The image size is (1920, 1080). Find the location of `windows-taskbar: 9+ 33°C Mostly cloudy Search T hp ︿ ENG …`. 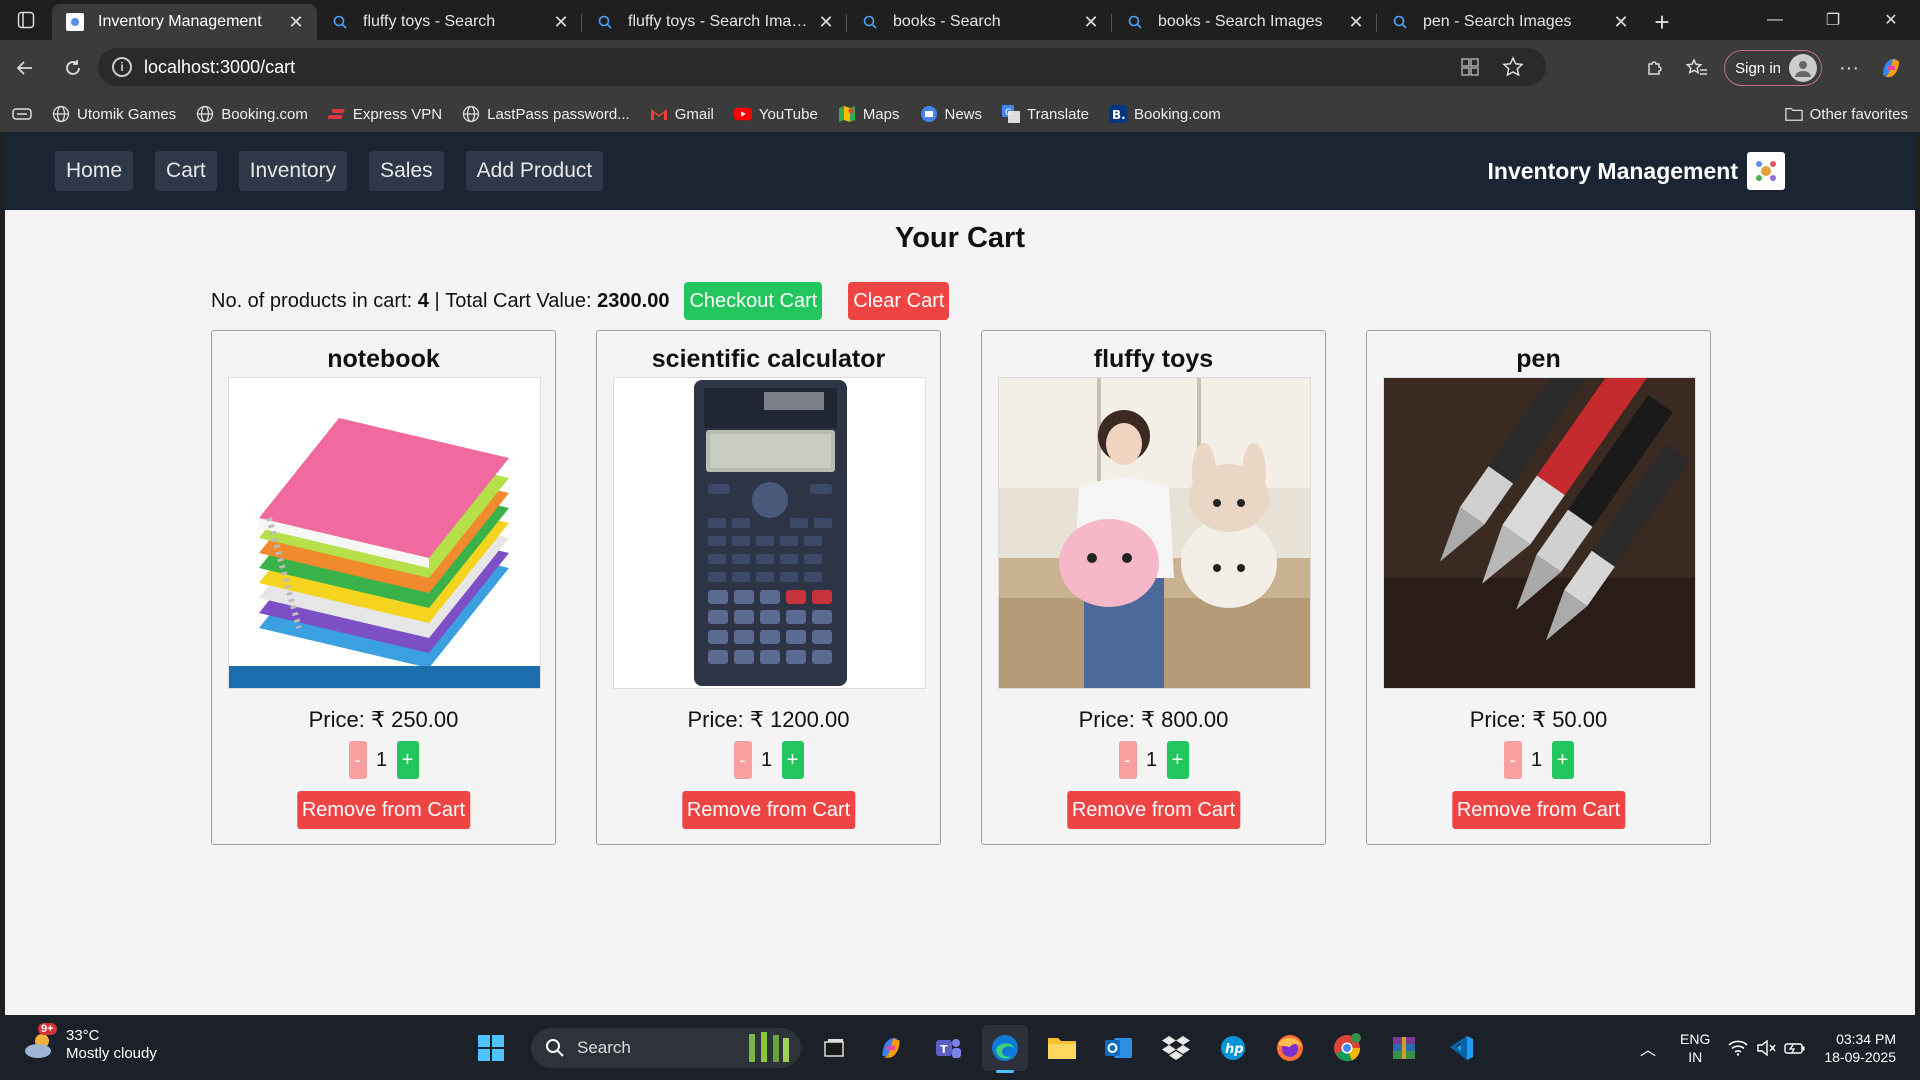

windows-taskbar: 9+ 33°C Mostly cloudy Search T hp ︿ ENG … is located at coordinates (960, 1047).